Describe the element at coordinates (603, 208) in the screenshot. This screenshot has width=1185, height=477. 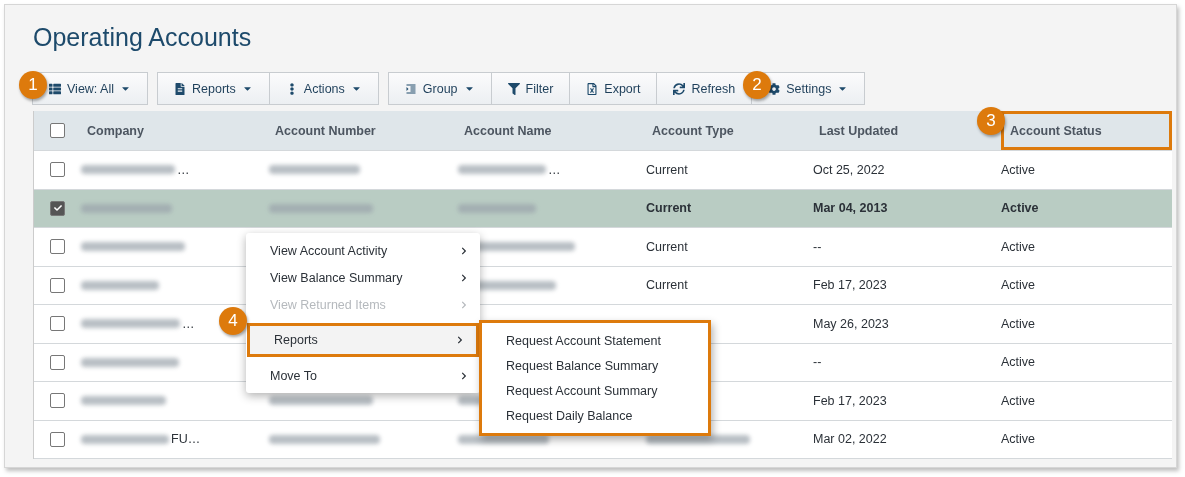
I see `table-row: Current Mar 04, 2013 Active` at that location.